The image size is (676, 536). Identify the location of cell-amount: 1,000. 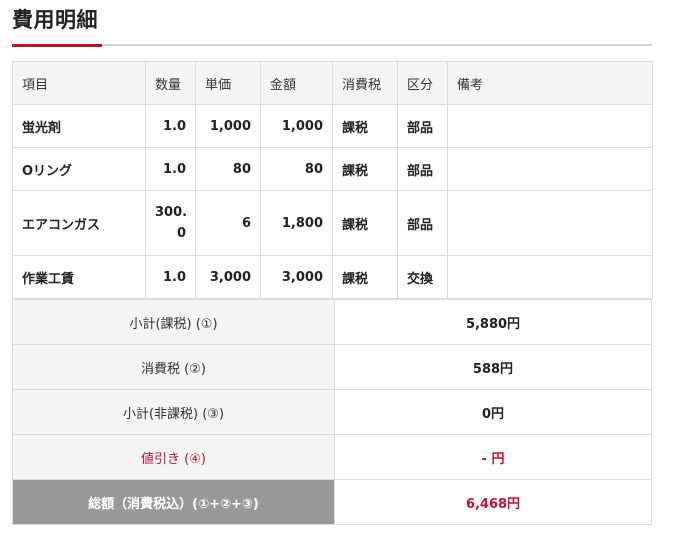
(296, 126).